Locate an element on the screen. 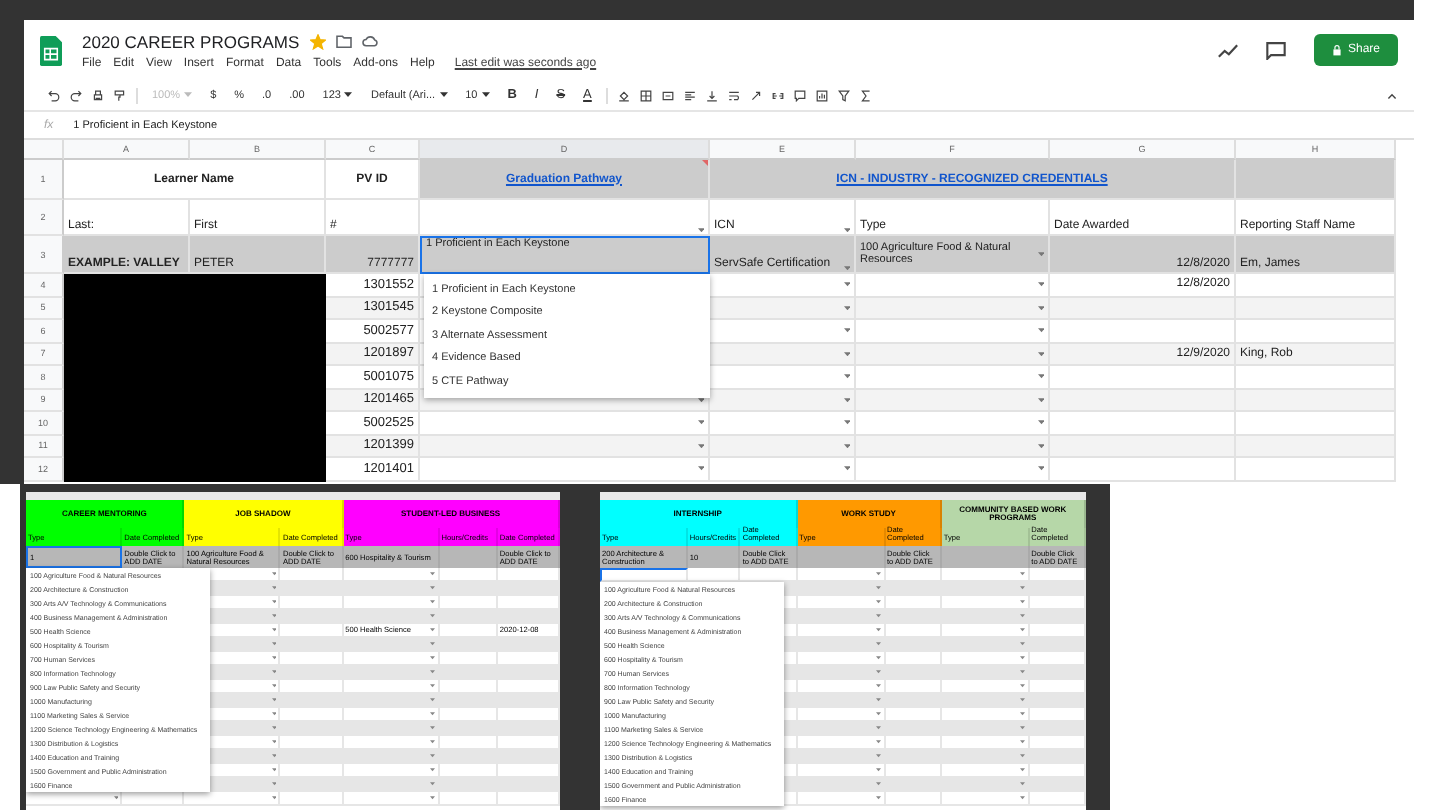  merge-icon is located at coordinates (667, 95).